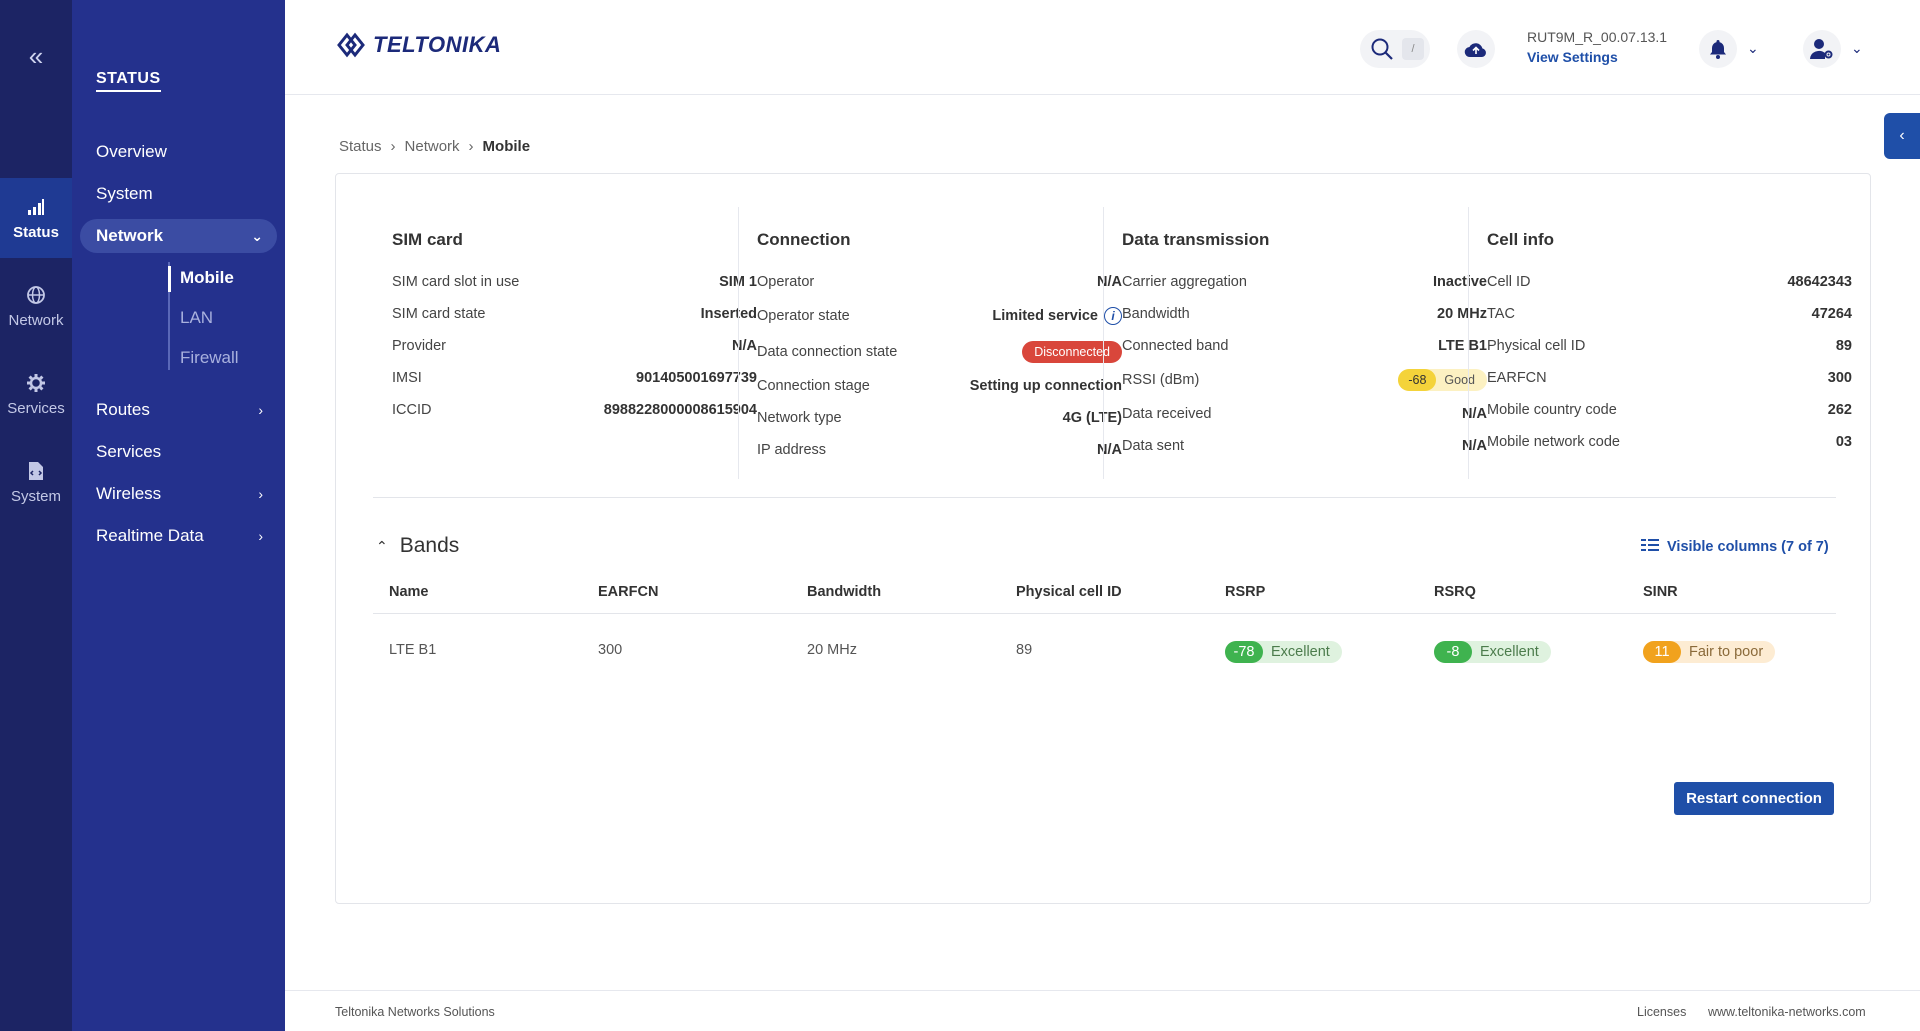 The width and height of the screenshot is (1920, 1031). What do you see at coordinates (1109, 282) in the screenshot?
I see `kv-value: N/A` at bounding box center [1109, 282].